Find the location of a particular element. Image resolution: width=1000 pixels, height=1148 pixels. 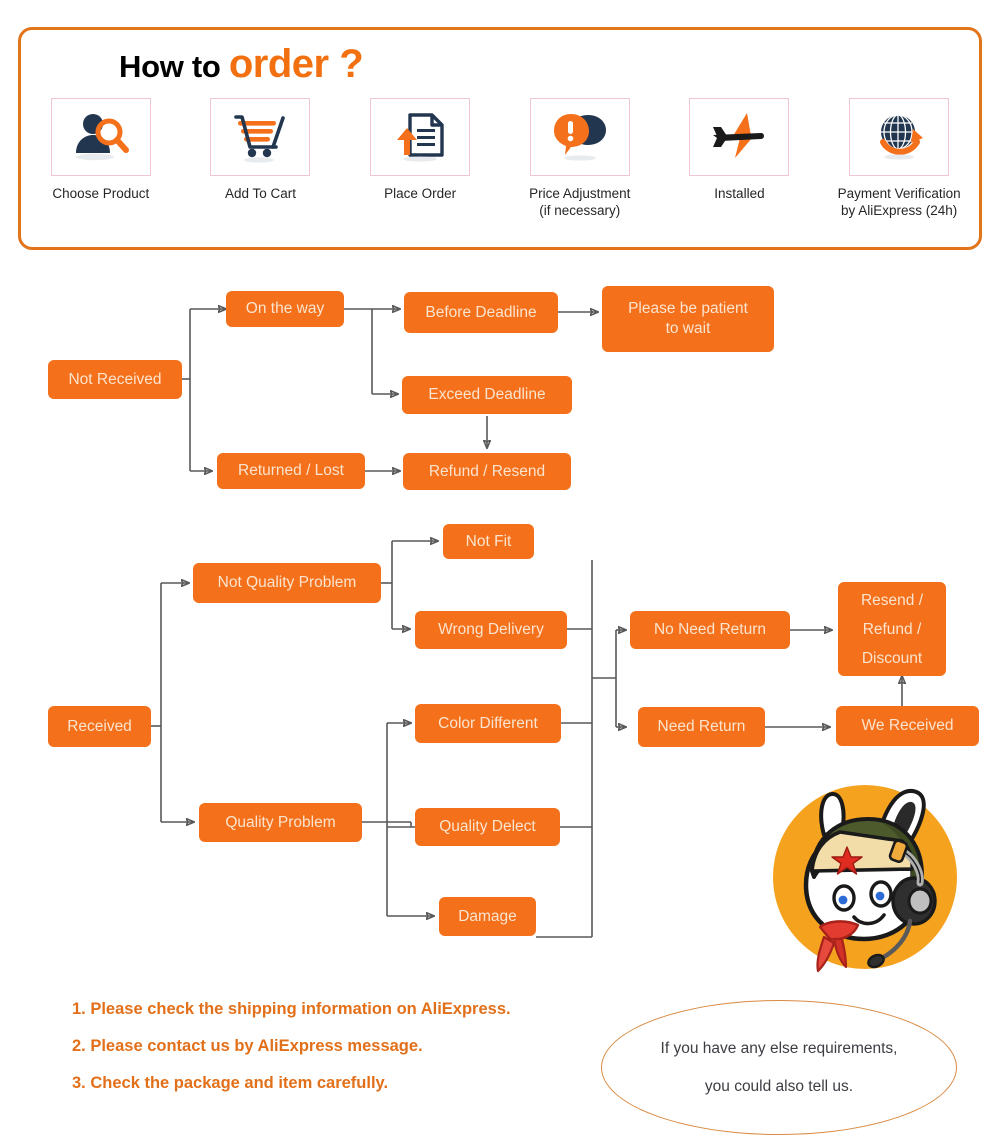

node-on-the-way: On the way is located at coordinates (285, 309).